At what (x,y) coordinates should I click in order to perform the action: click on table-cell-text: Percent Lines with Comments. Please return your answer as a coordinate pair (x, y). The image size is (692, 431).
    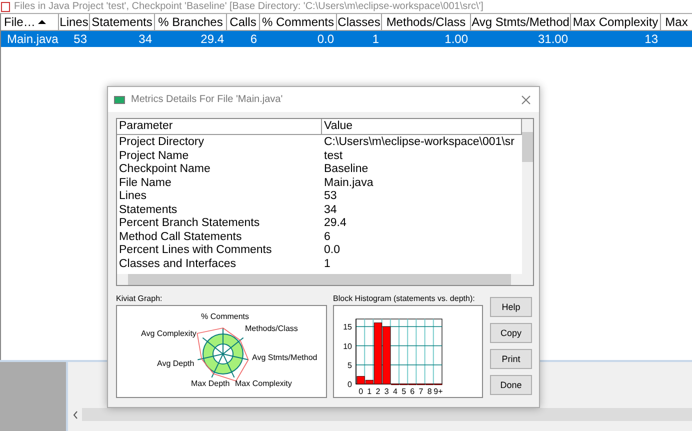
    Looking at the image, I should click on (195, 251).